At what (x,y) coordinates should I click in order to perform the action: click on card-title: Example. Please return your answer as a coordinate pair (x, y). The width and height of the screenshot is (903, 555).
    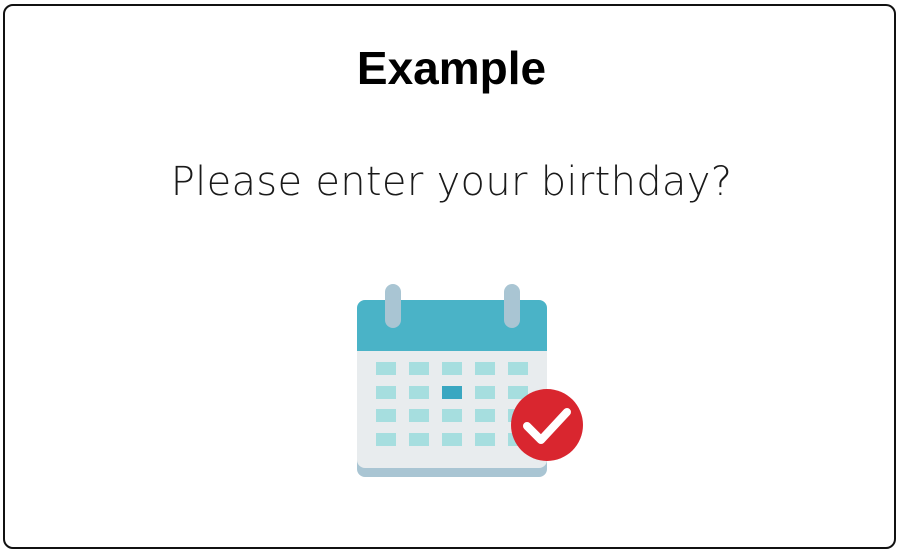
    Looking at the image, I should click on (451, 68).